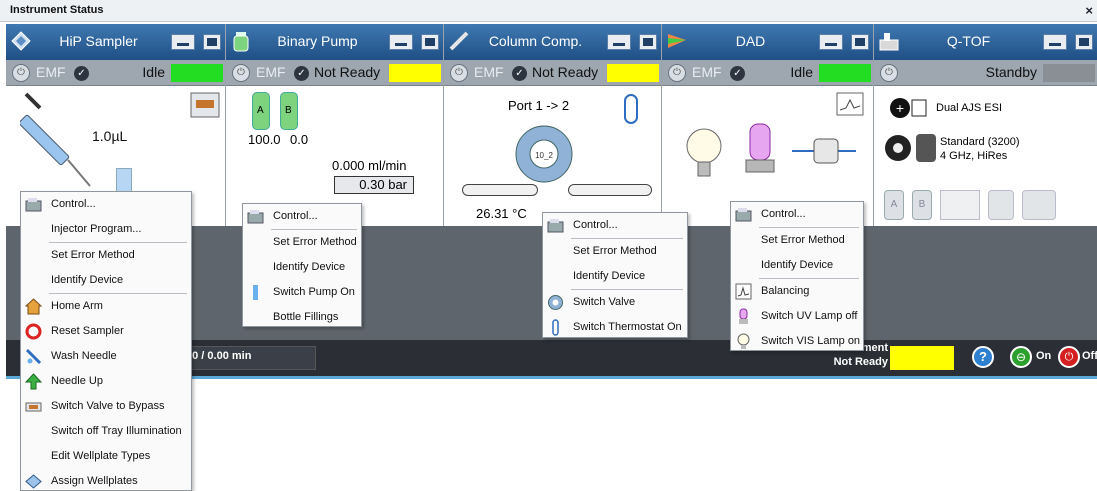  What do you see at coordinates (1043, 356) in the screenshot?
I see `on-label: On` at bounding box center [1043, 356].